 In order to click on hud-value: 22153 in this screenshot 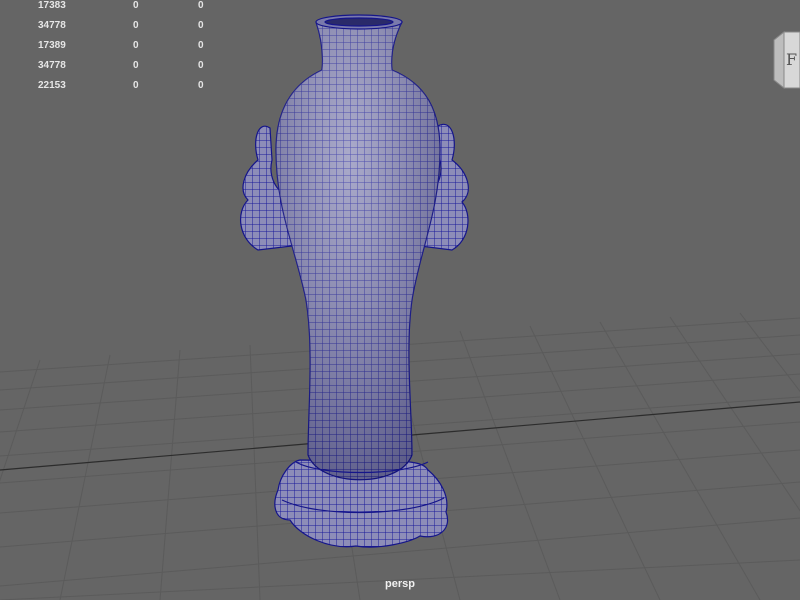, I will do `click(52, 85)`.